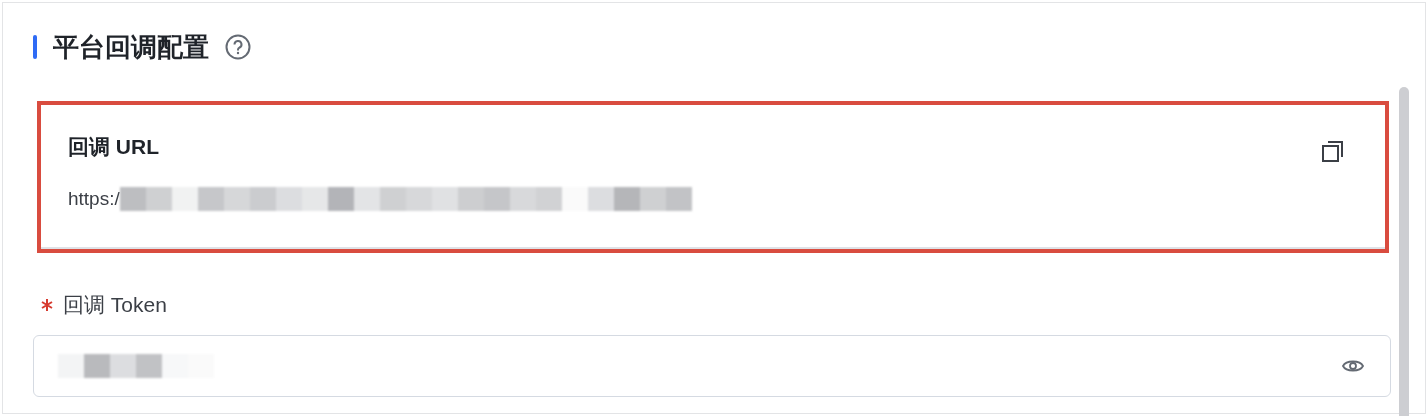  Describe the element at coordinates (1404, 251) in the screenshot. I see `scrollbar-thumb` at that location.